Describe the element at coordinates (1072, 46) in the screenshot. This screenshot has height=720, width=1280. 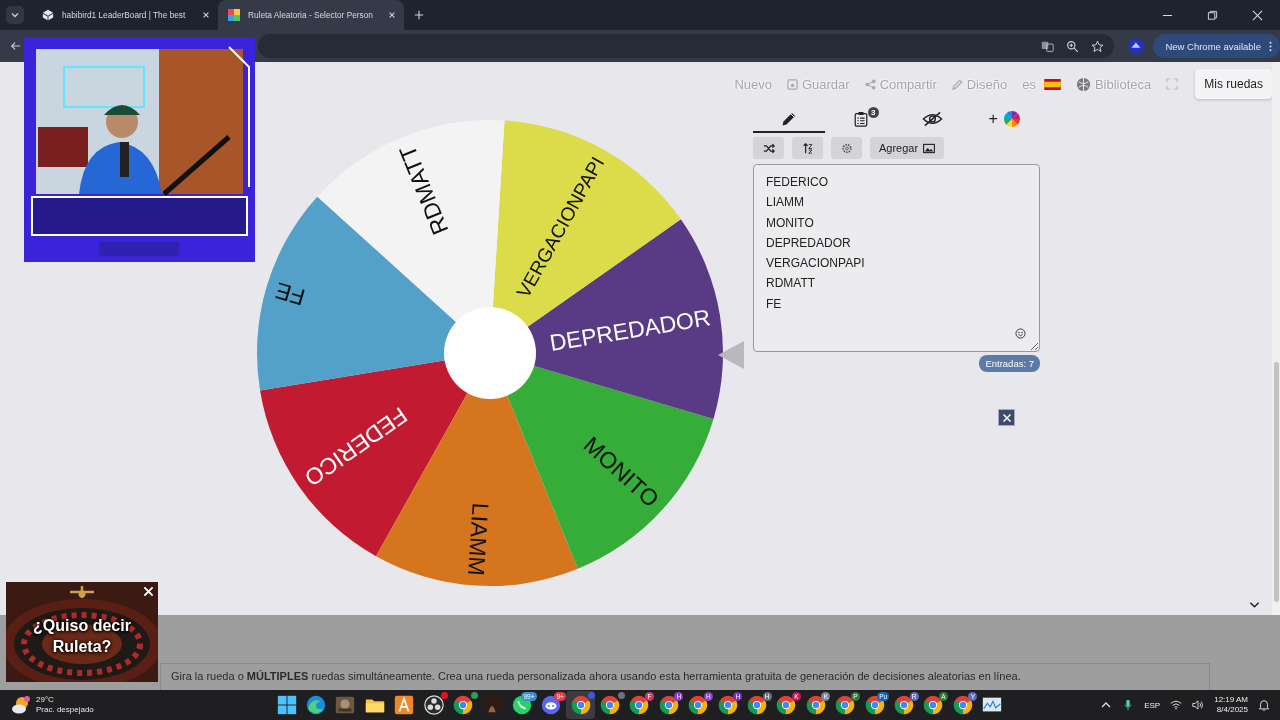
I see `zoom-icon` at that location.